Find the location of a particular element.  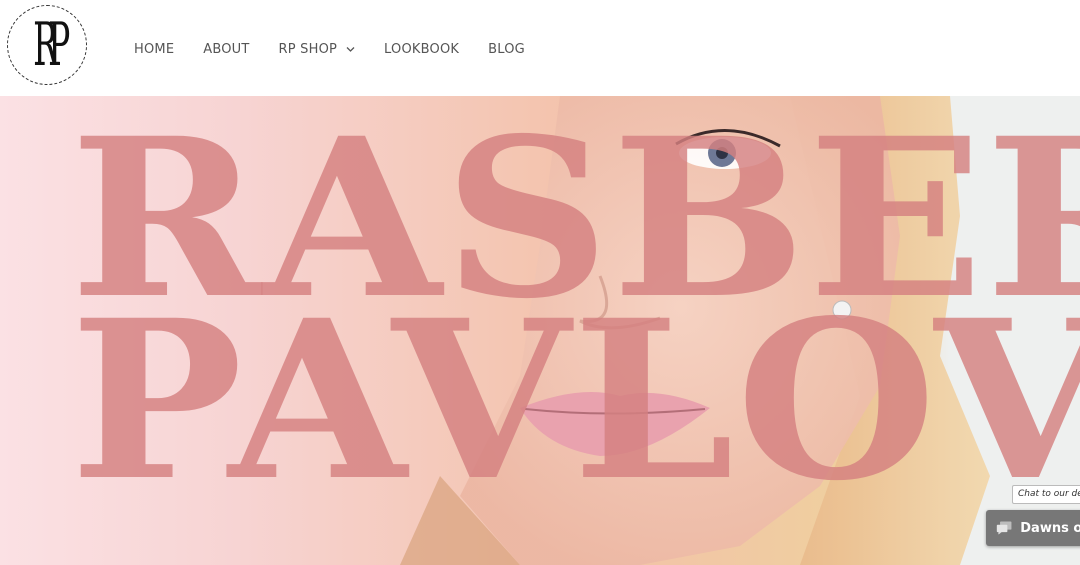

chat-status-label: Dawns onl is located at coordinates (1050, 528).